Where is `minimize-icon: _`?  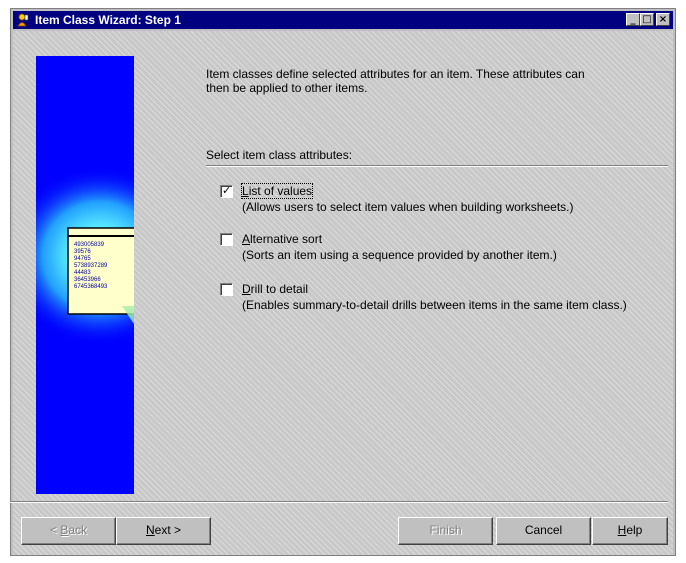
minimize-icon: _ is located at coordinates (633, 19).